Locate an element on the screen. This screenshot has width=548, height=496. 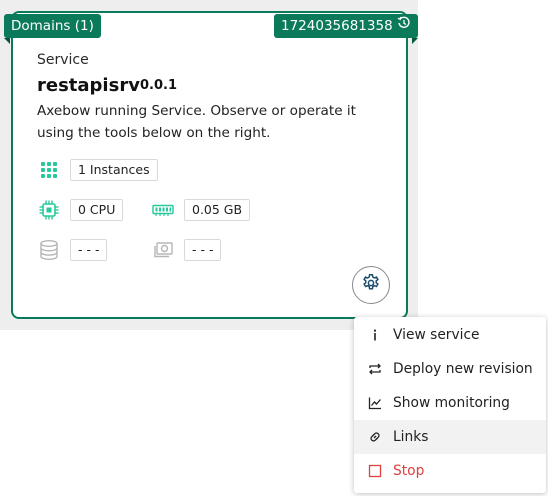
menu-item-label: Show monitoring is located at coordinates (451, 403).